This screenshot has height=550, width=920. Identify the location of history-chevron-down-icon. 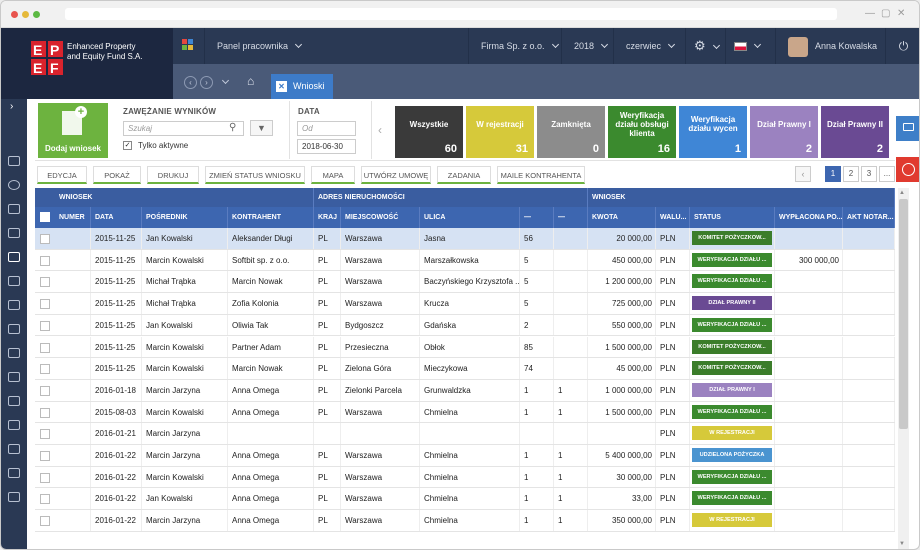
(225, 80).